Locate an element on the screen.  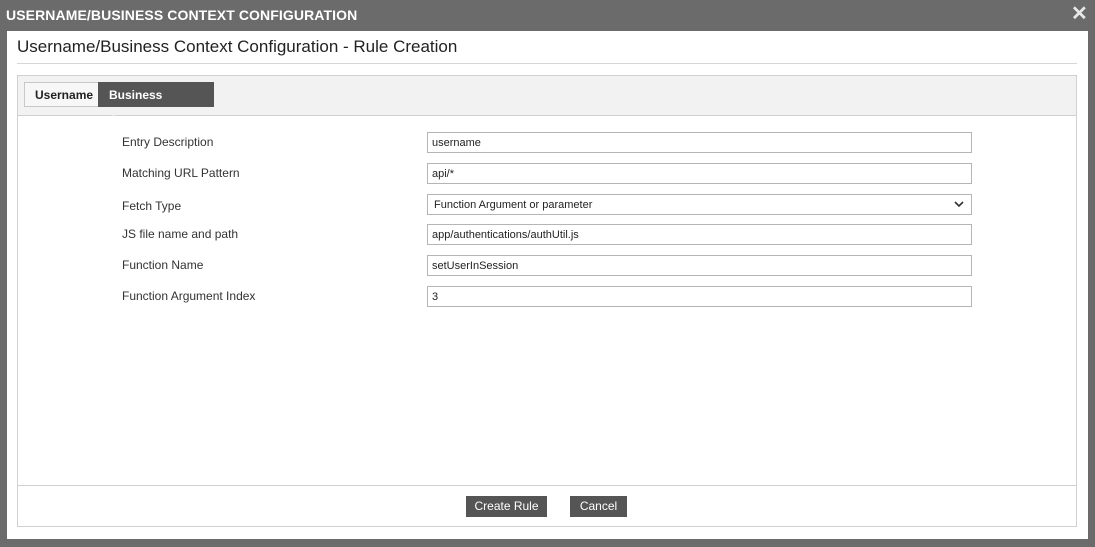
footer-divider is located at coordinates (547, 485).